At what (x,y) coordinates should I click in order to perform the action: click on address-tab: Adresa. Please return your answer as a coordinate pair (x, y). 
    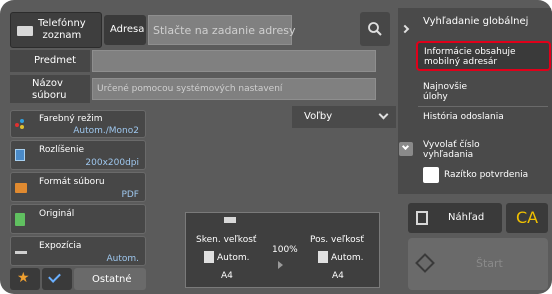
    Looking at the image, I should click on (125, 30).